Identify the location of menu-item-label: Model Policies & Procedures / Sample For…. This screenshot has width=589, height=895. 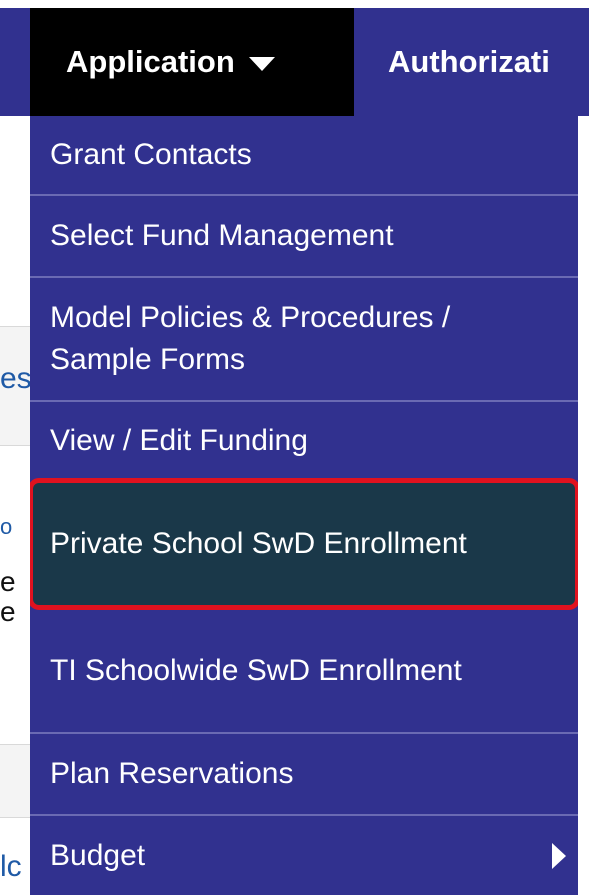
(250, 338).